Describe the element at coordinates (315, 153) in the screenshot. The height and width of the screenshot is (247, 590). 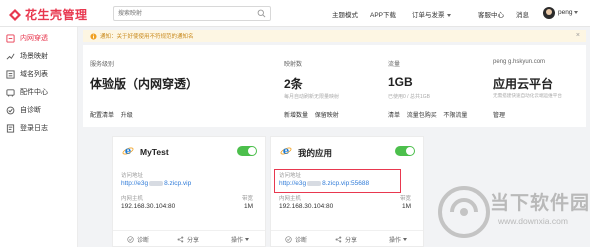
I see `card-title: 我的应用` at that location.